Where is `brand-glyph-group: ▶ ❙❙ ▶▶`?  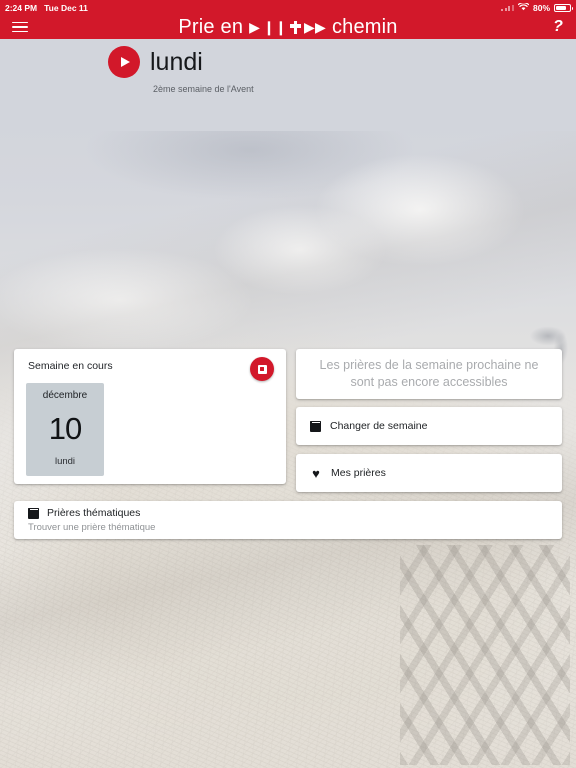
brand-glyph-group: ▶ ❙❙ ▶▶ is located at coordinates (287, 27).